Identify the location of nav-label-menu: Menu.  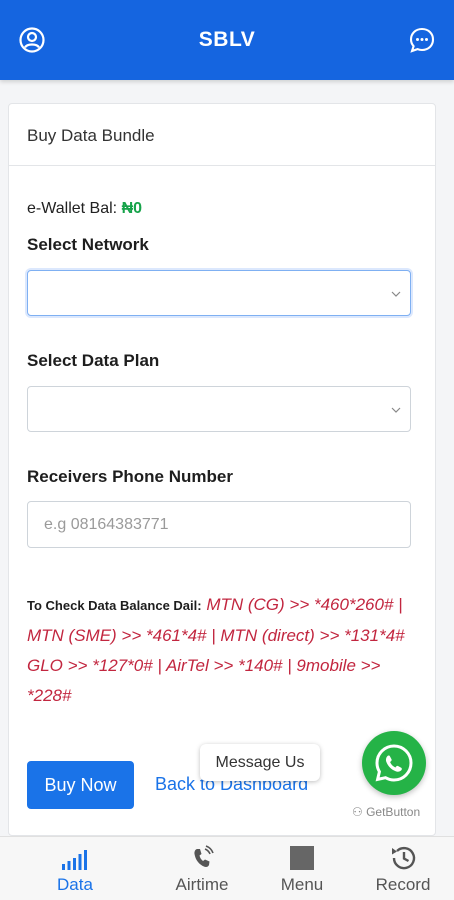
(302, 884).